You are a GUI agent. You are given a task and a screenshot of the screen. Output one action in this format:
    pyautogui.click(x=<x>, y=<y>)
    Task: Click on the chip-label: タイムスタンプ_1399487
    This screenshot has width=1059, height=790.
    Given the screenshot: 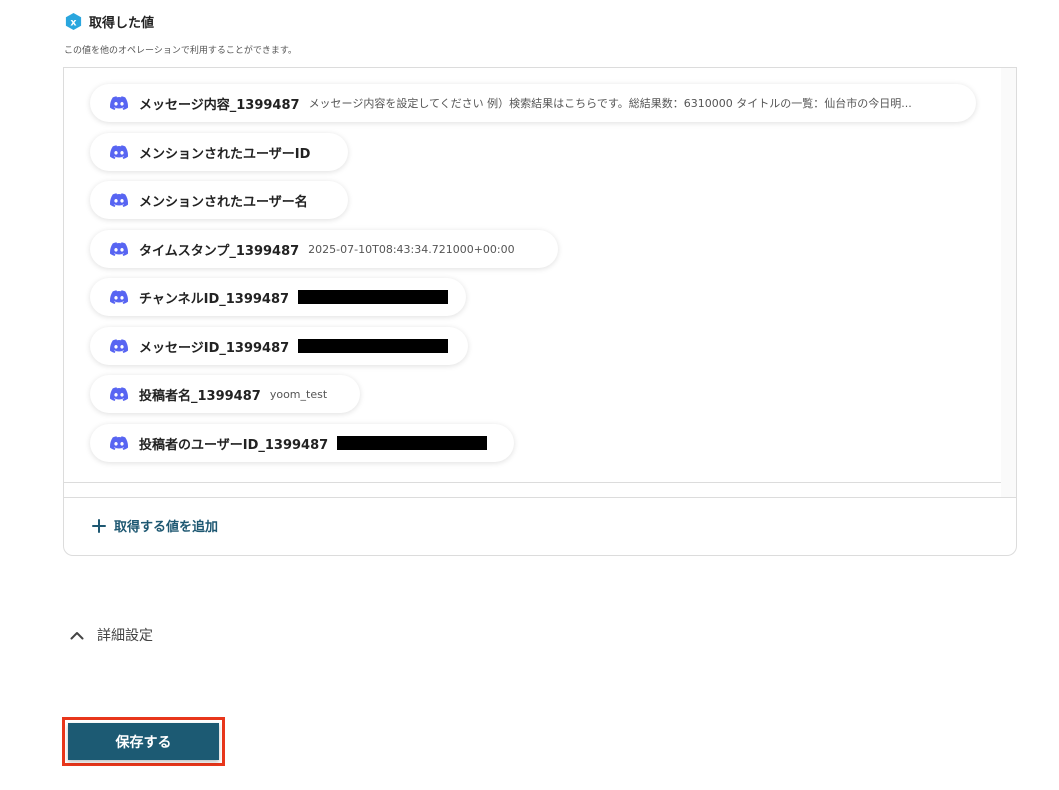 What is the action you would take?
    pyautogui.click(x=219, y=251)
    